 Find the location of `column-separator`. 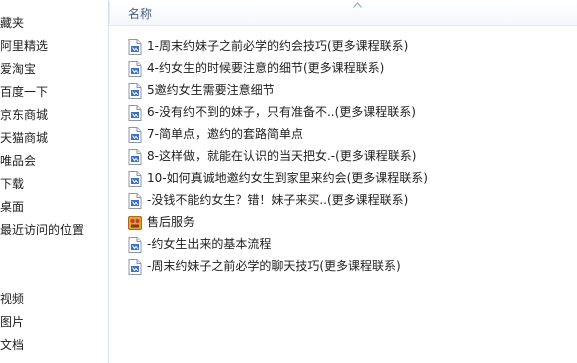

column-separator is located at coordinates (109, 13).